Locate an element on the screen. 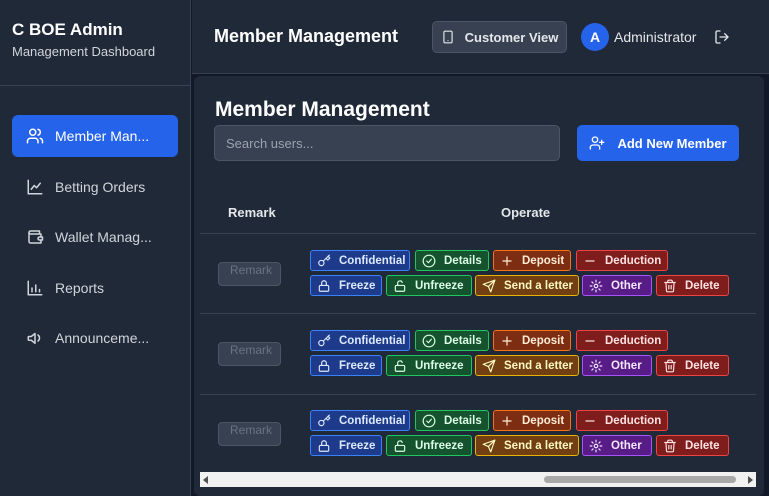 The image size is (769, 496). avatar: A is located at coordinates (595, 37).